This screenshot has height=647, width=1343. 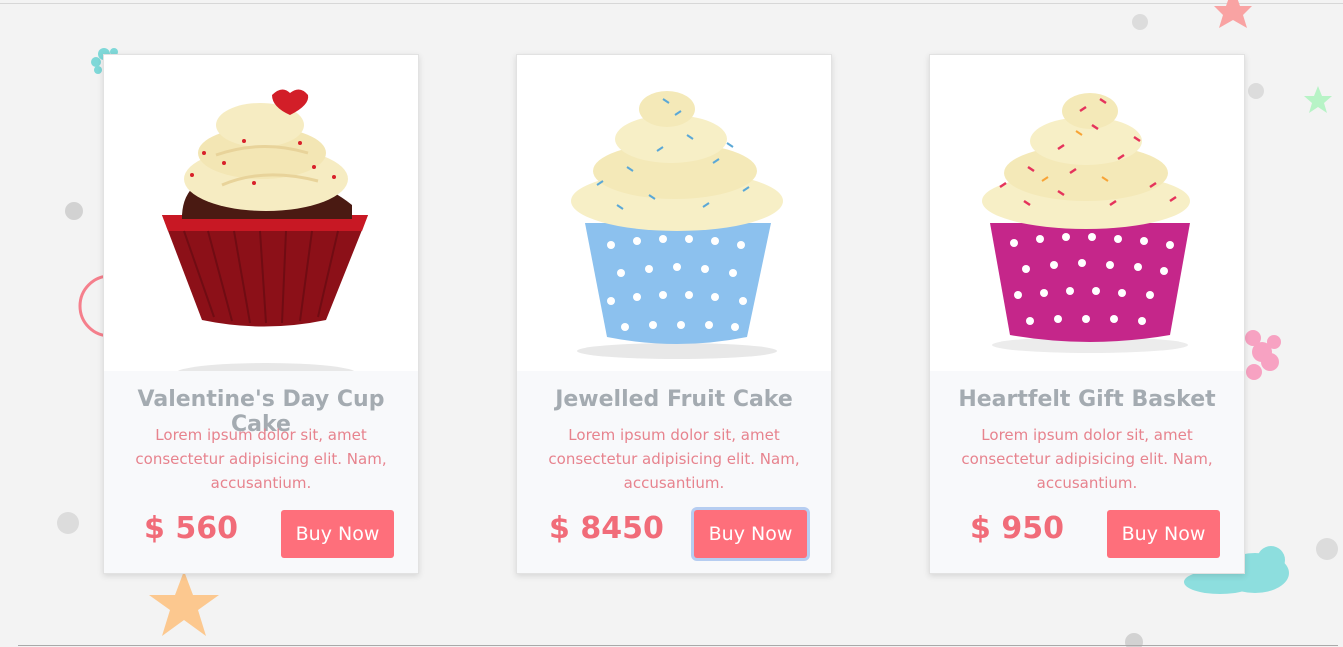 What do you see at coordinates (1263, 355) in the screenshot?
I see `pink-flower-icon` at bounding box center [1263, 355].